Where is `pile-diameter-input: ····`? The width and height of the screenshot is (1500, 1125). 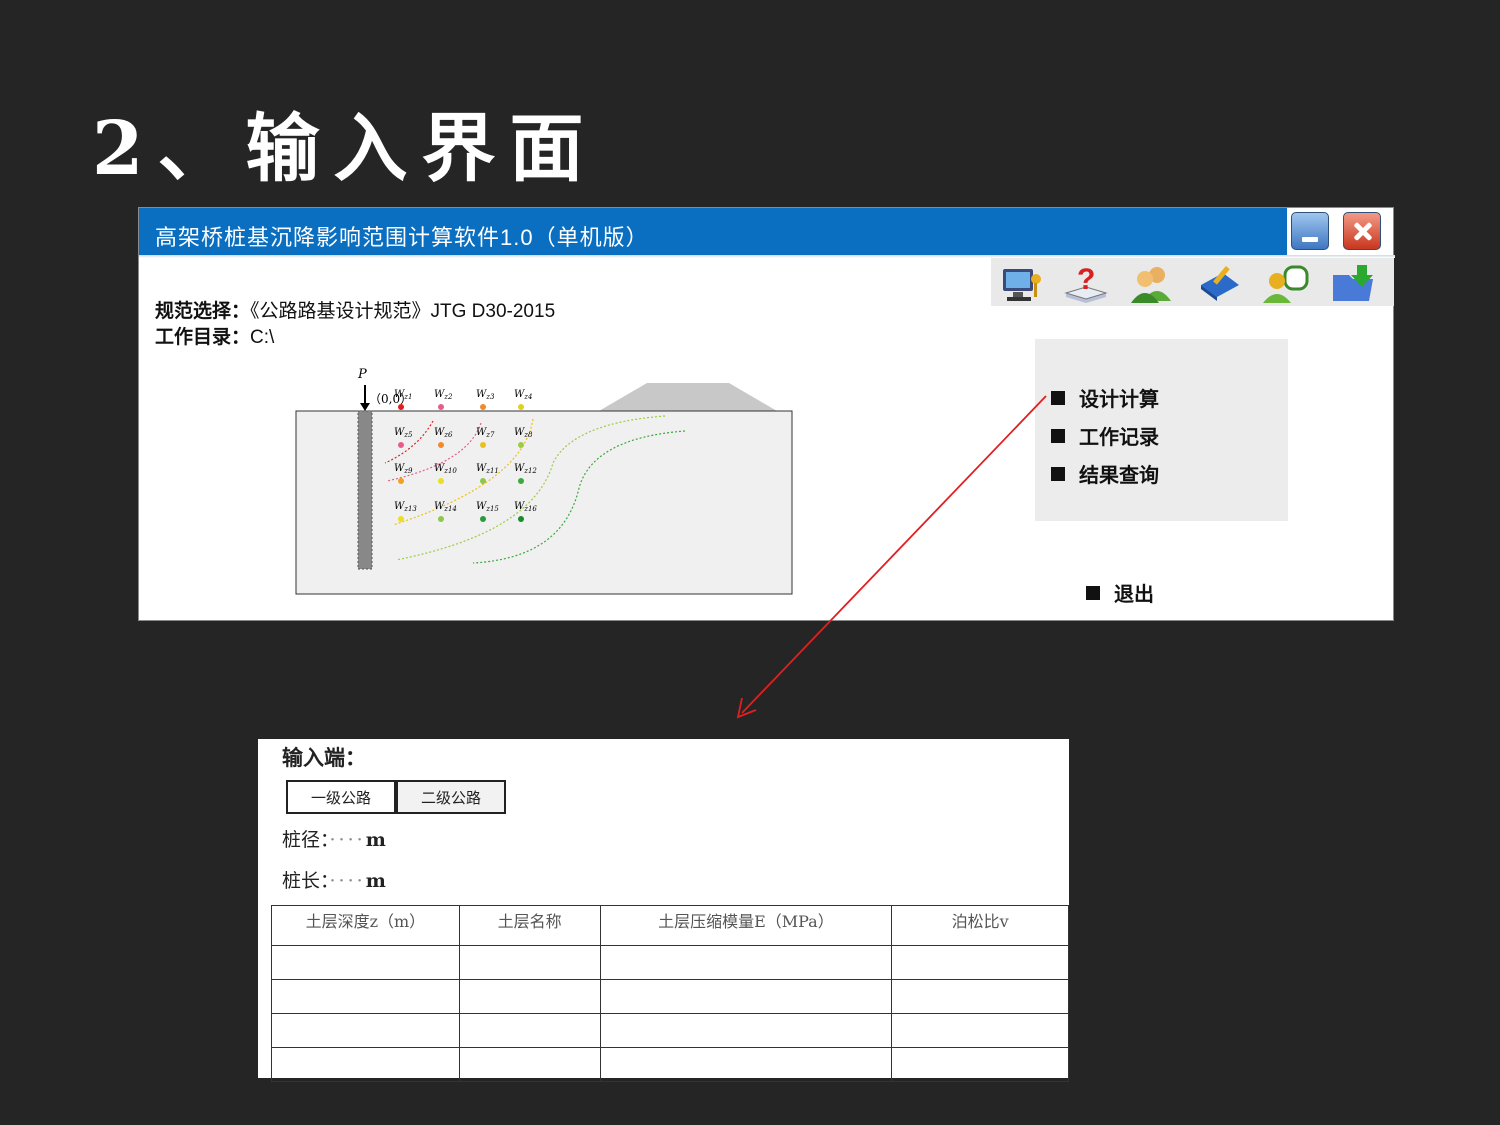 pile-diameter-input: ···· is located at coordinates (348, 840).